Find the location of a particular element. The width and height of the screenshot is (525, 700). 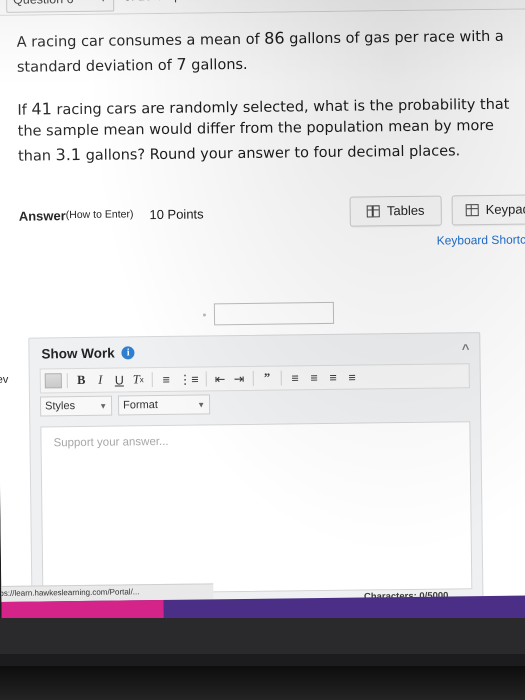

chevron-up-icon: ^ is located at coordinates (466, 348).